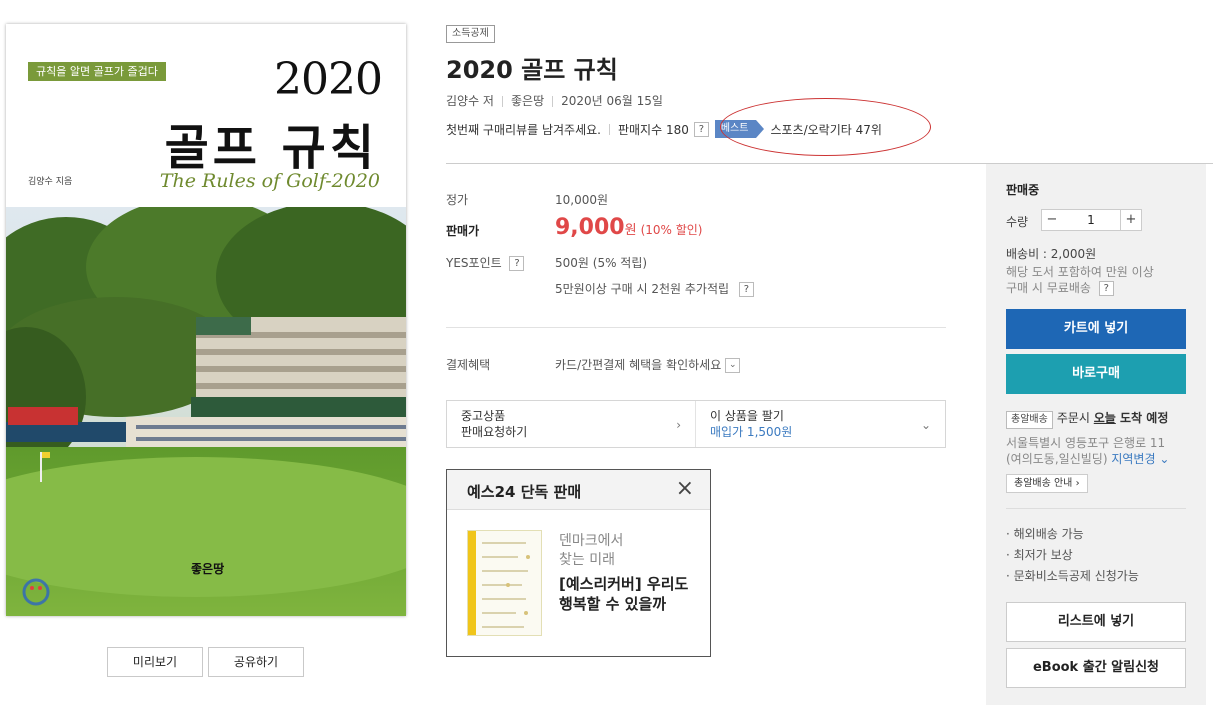  What do you see at coordinates (463, 231) in the screenshot?
I see `sale-price-label: 판매가` at bounding box center [463, 231].